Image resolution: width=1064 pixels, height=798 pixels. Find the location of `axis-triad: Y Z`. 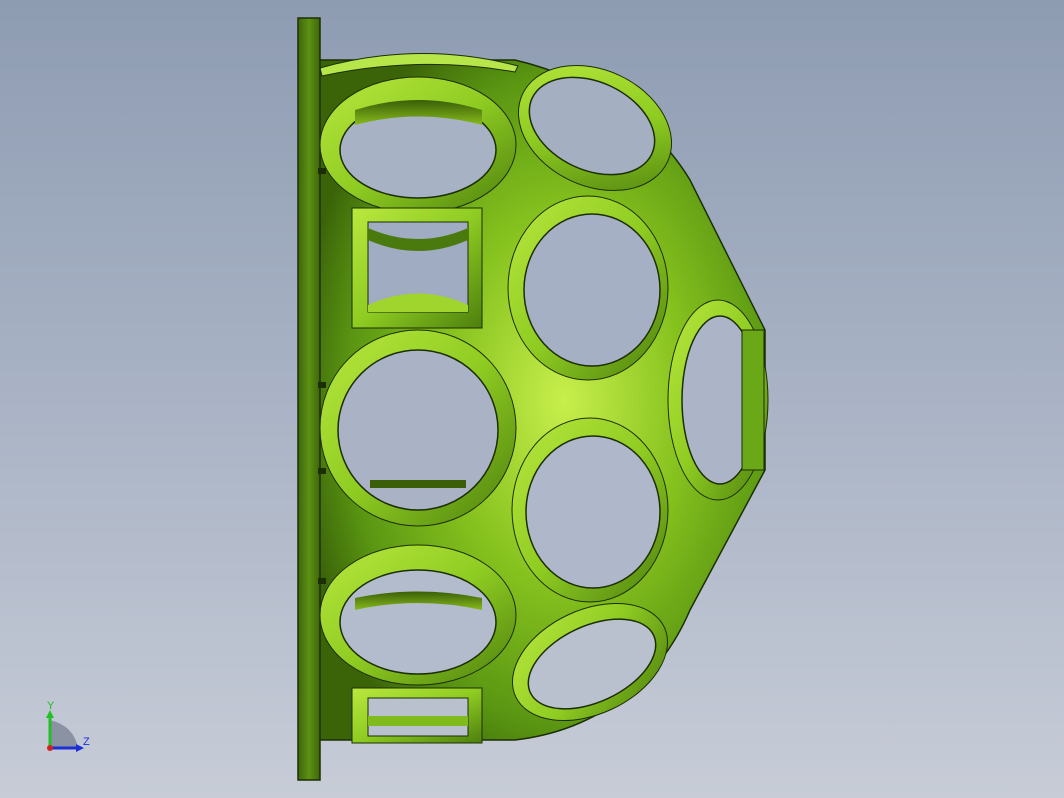

axis-triad: Y Z is located at coordinates (68, 726).